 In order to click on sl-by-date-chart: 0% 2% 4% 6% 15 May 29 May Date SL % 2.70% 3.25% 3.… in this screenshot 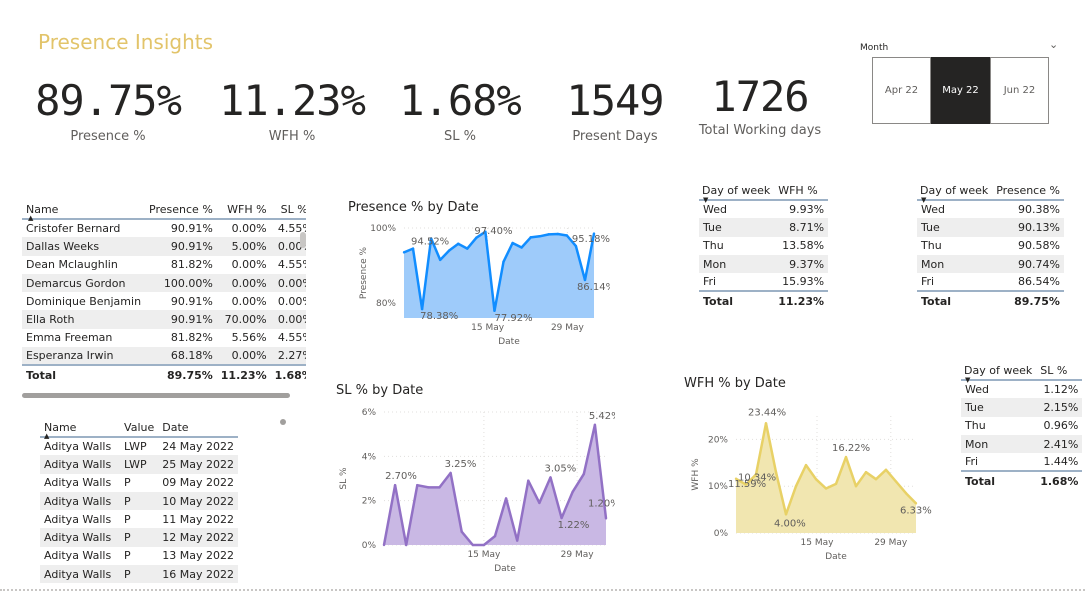, I will do `click(472, 491)`.